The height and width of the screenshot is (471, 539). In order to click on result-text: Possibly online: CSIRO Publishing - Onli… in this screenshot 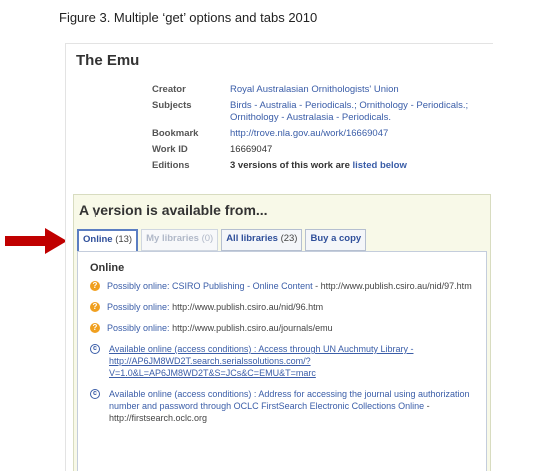, I will do `click(291, 286)`.